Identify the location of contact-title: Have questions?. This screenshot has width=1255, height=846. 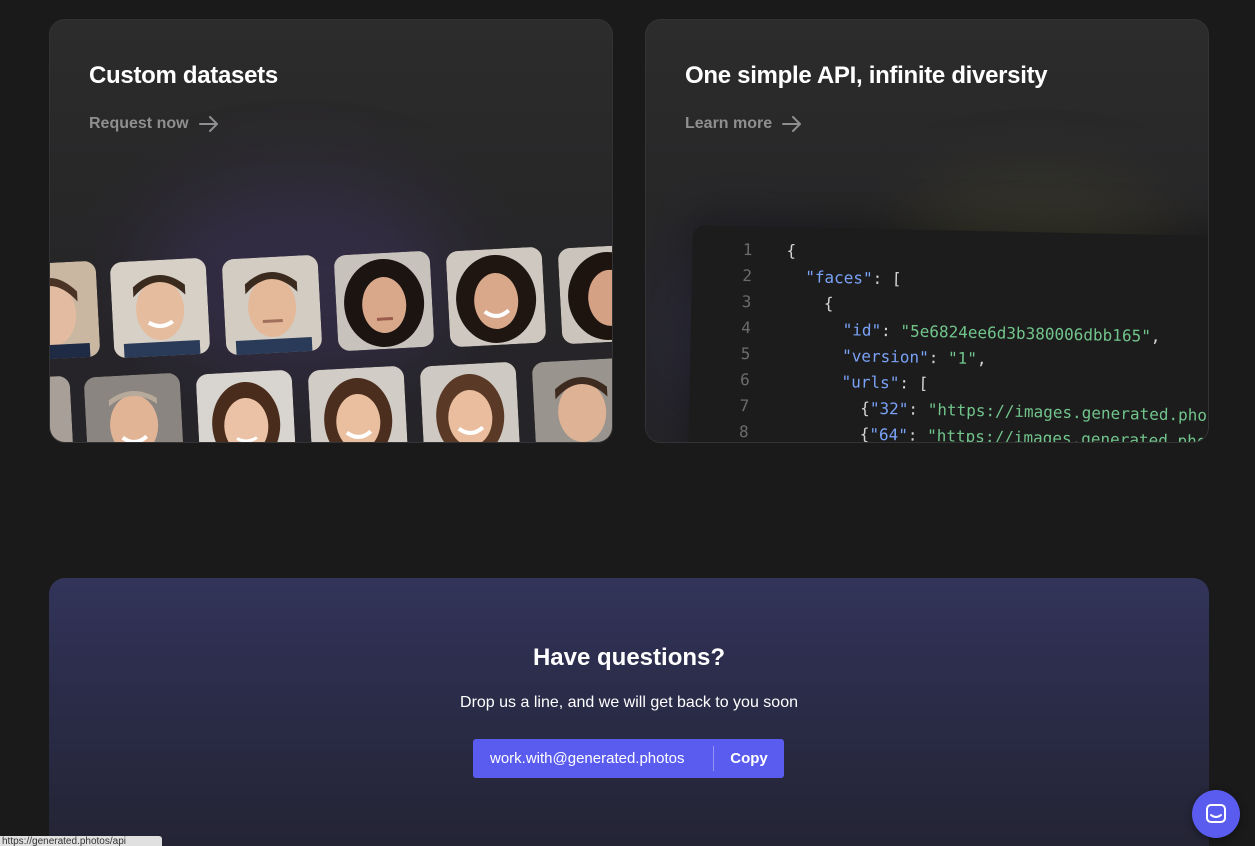
(629, 657).